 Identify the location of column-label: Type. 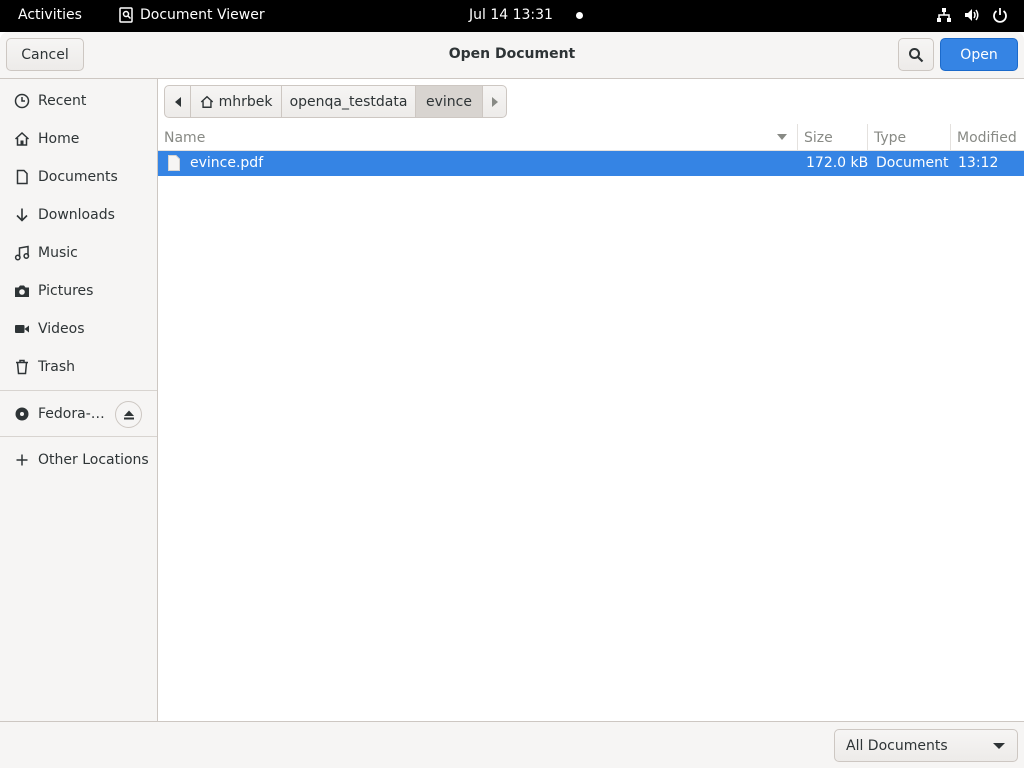
(890, 137).